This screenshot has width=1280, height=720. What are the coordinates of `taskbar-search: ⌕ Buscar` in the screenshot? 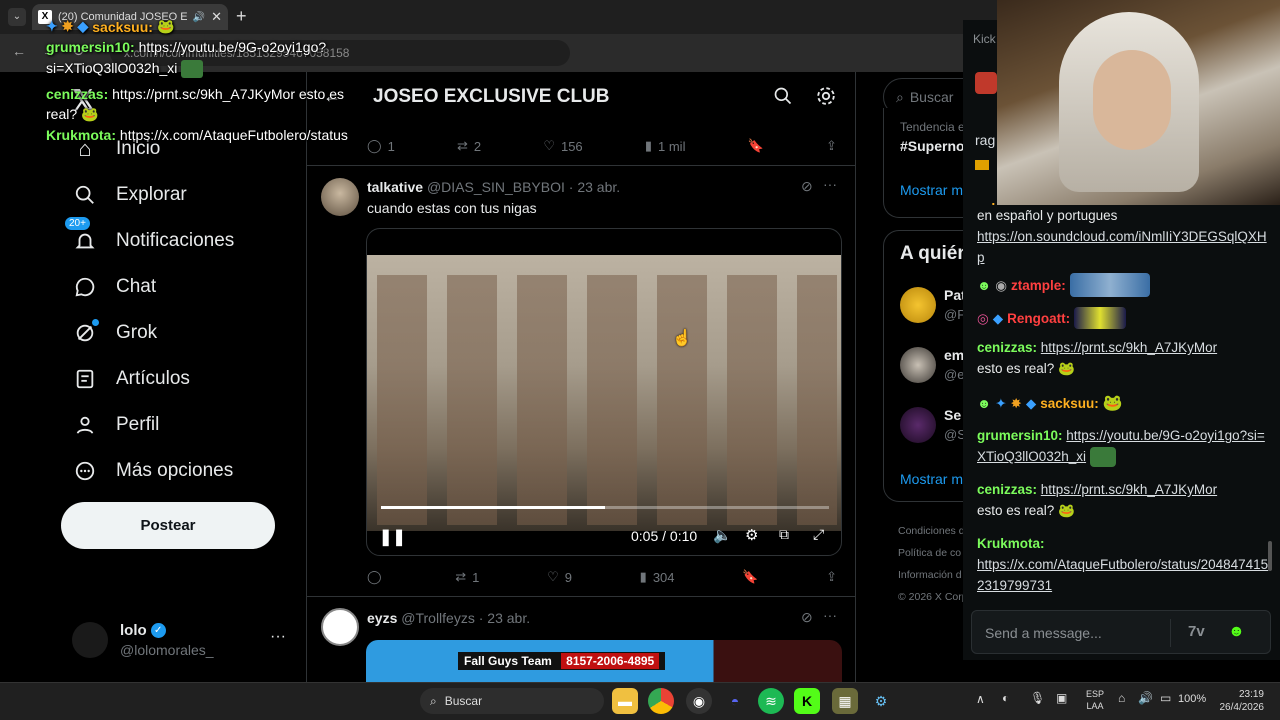 It's located at (512, 701).